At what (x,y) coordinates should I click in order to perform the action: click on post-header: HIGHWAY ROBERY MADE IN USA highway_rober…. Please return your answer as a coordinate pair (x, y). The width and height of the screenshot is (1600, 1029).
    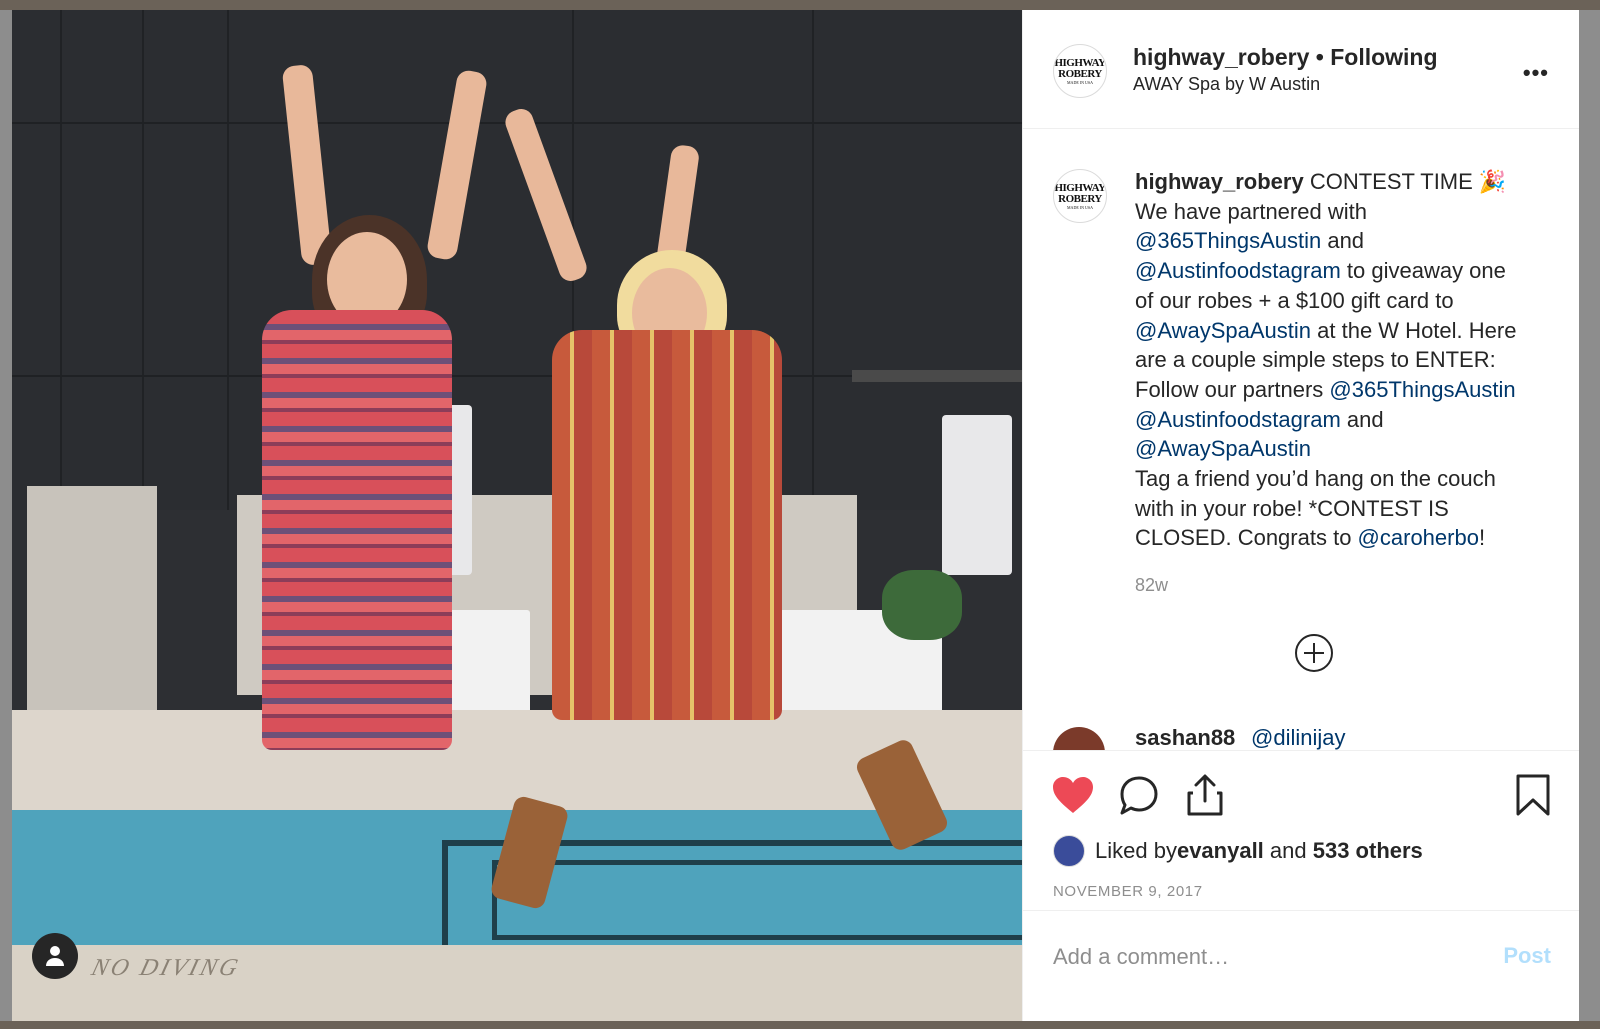
    Looking at the image, I should click on (1301, 69).